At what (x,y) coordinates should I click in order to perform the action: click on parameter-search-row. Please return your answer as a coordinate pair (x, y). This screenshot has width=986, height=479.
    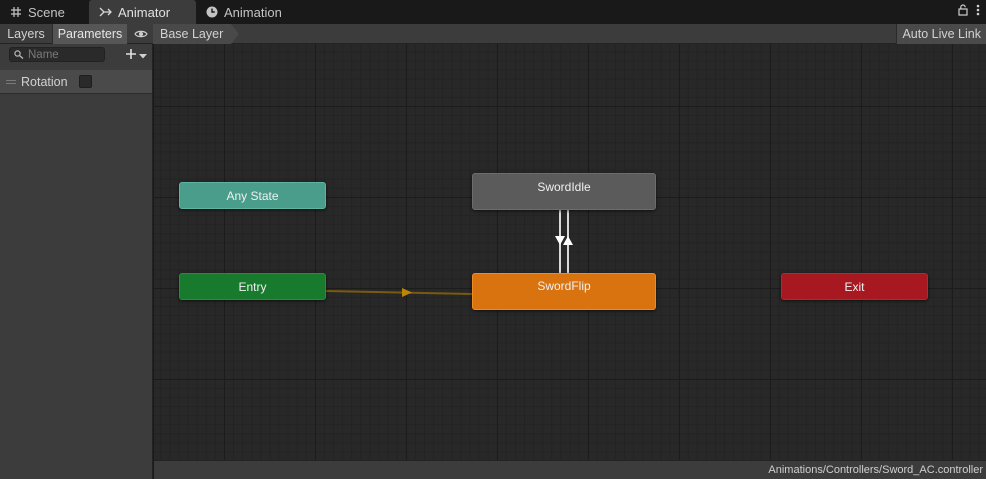
    Looking at the image, I should click on (76, 55).